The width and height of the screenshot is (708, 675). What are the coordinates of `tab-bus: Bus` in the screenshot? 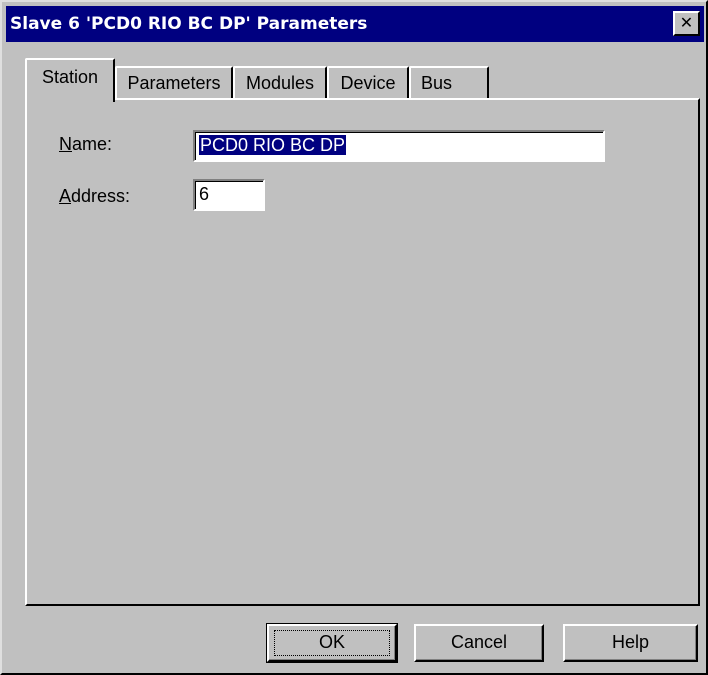 It's located at (449, 82).